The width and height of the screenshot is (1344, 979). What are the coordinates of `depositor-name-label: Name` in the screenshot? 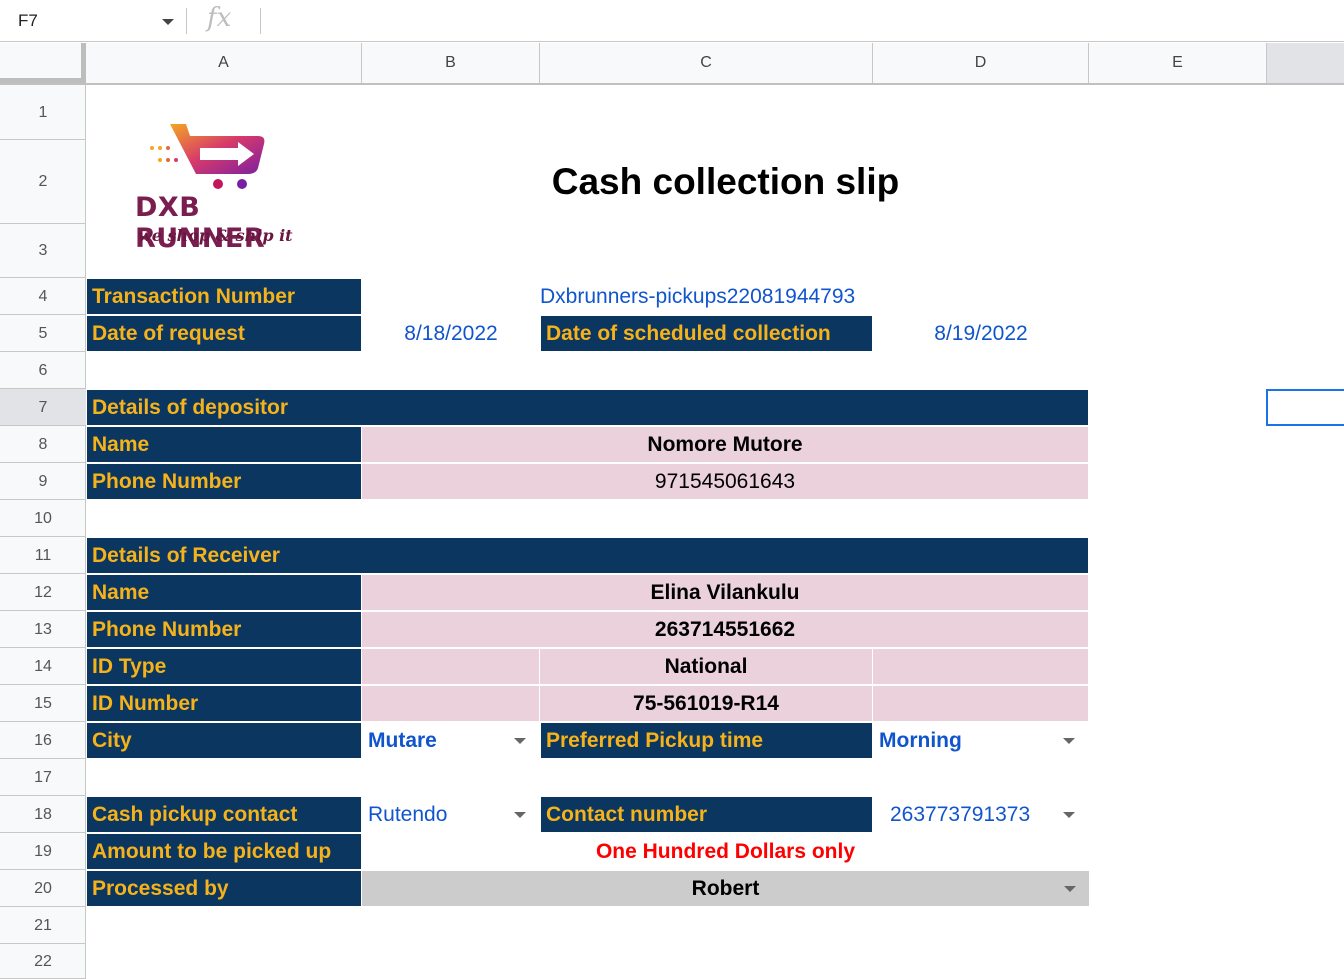 It's located at (224, 444).